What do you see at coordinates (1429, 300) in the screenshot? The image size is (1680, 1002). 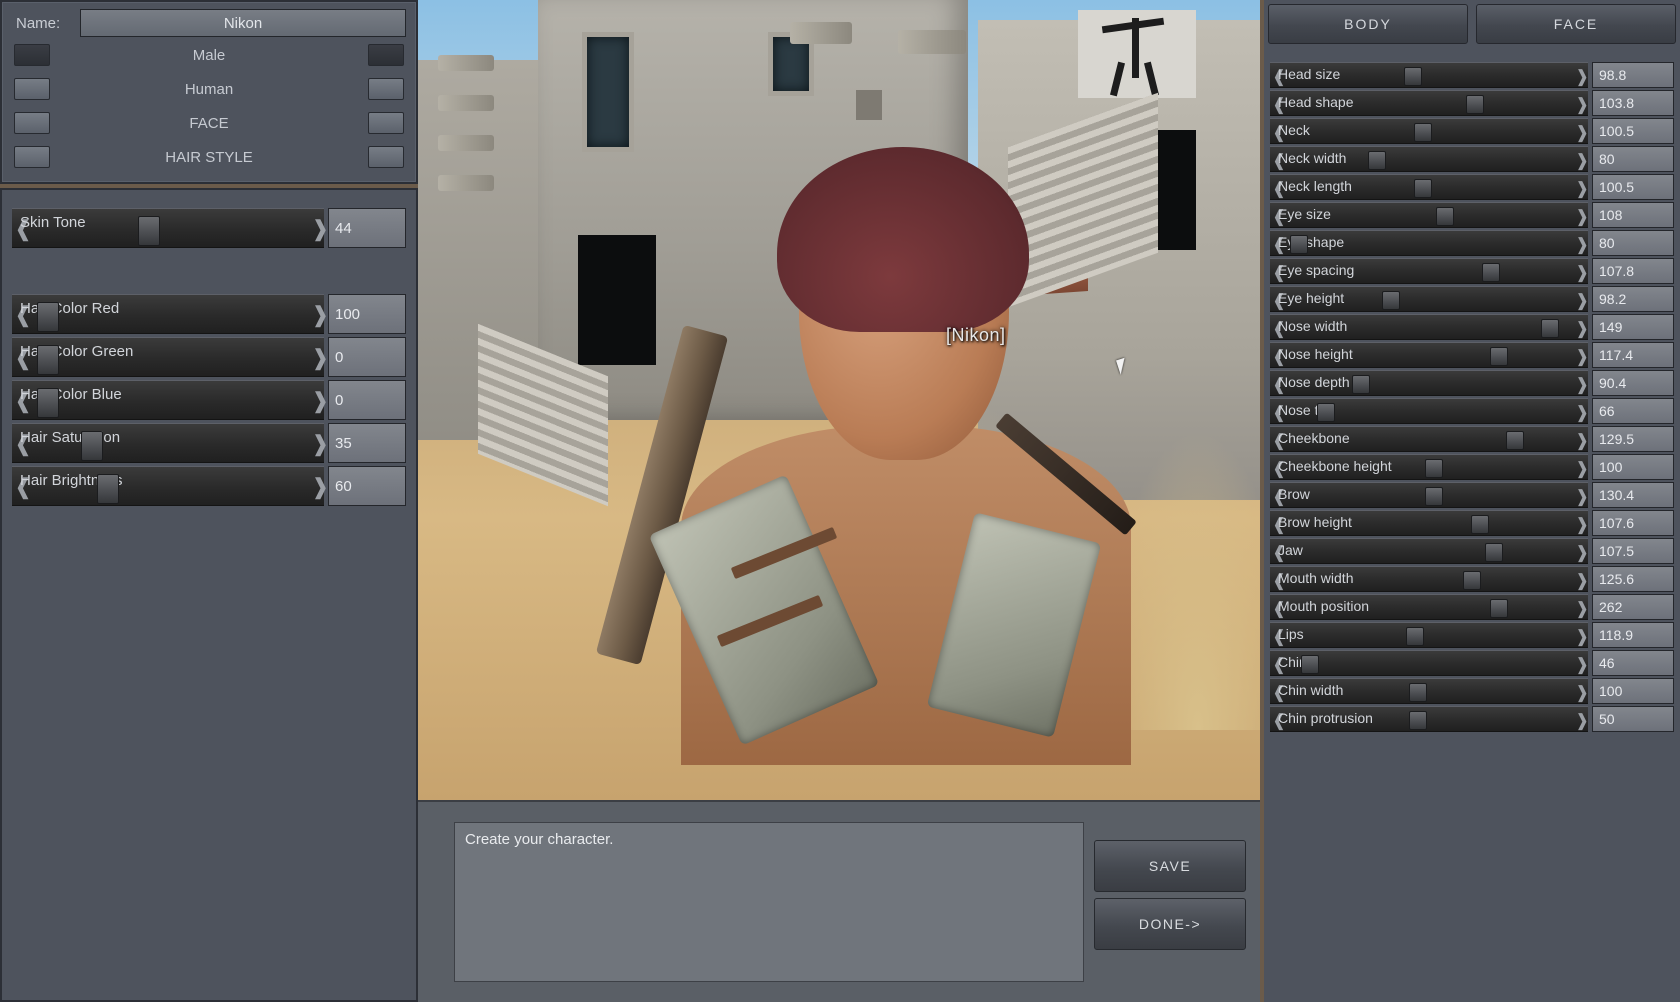 I see `slider-track: ❰ ❱ Eye height` at bounding box center [1429, 300].